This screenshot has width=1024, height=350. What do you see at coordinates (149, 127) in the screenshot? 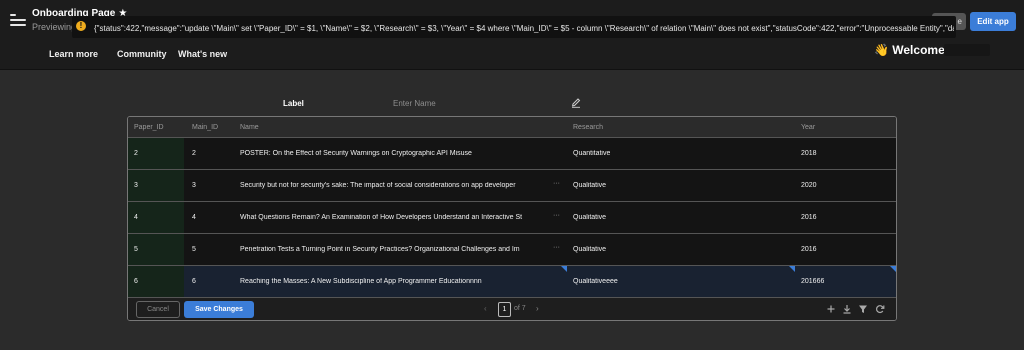
I see `column-header-paper-id: Paper_ID` at bounding box center [149, 127].